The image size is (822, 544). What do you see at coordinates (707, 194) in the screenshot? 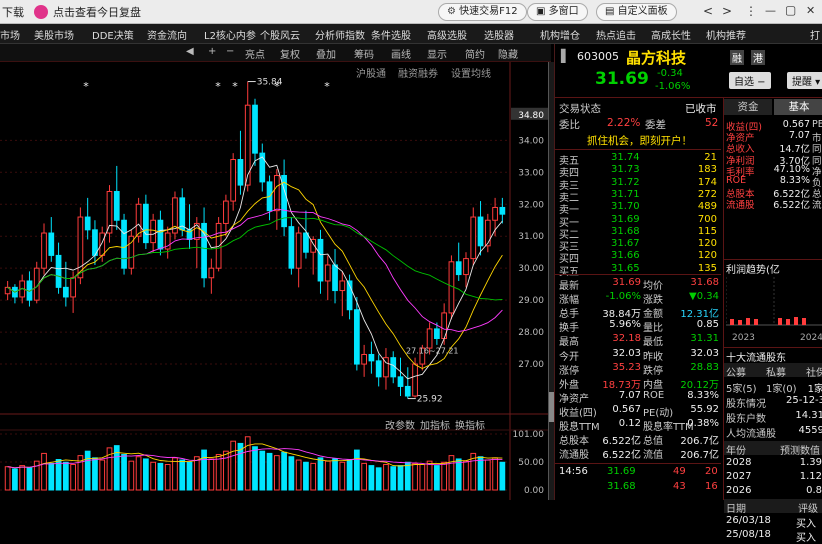
I see `order-book-volume: 272` at bounding box center [707, 194].